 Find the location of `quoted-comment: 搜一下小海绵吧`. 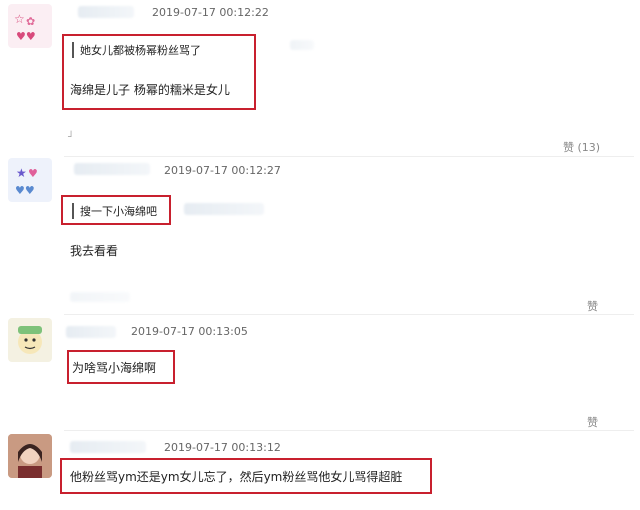

quoted-comment: 搜一下小海绵吧 is located at coordinates (114, 211).